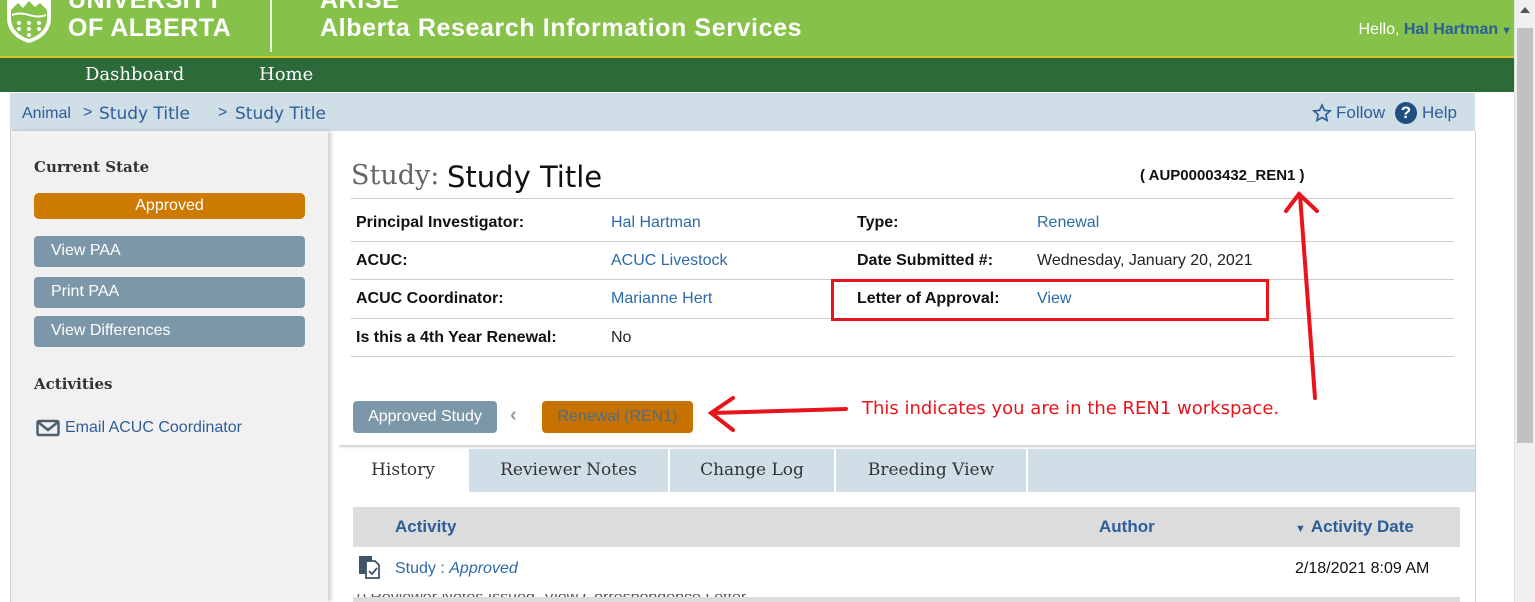  What do you see at coordinates (169, 331) in the screenshot?
I see `view-differences-button: View Differences` at bounding box center [169, 331].